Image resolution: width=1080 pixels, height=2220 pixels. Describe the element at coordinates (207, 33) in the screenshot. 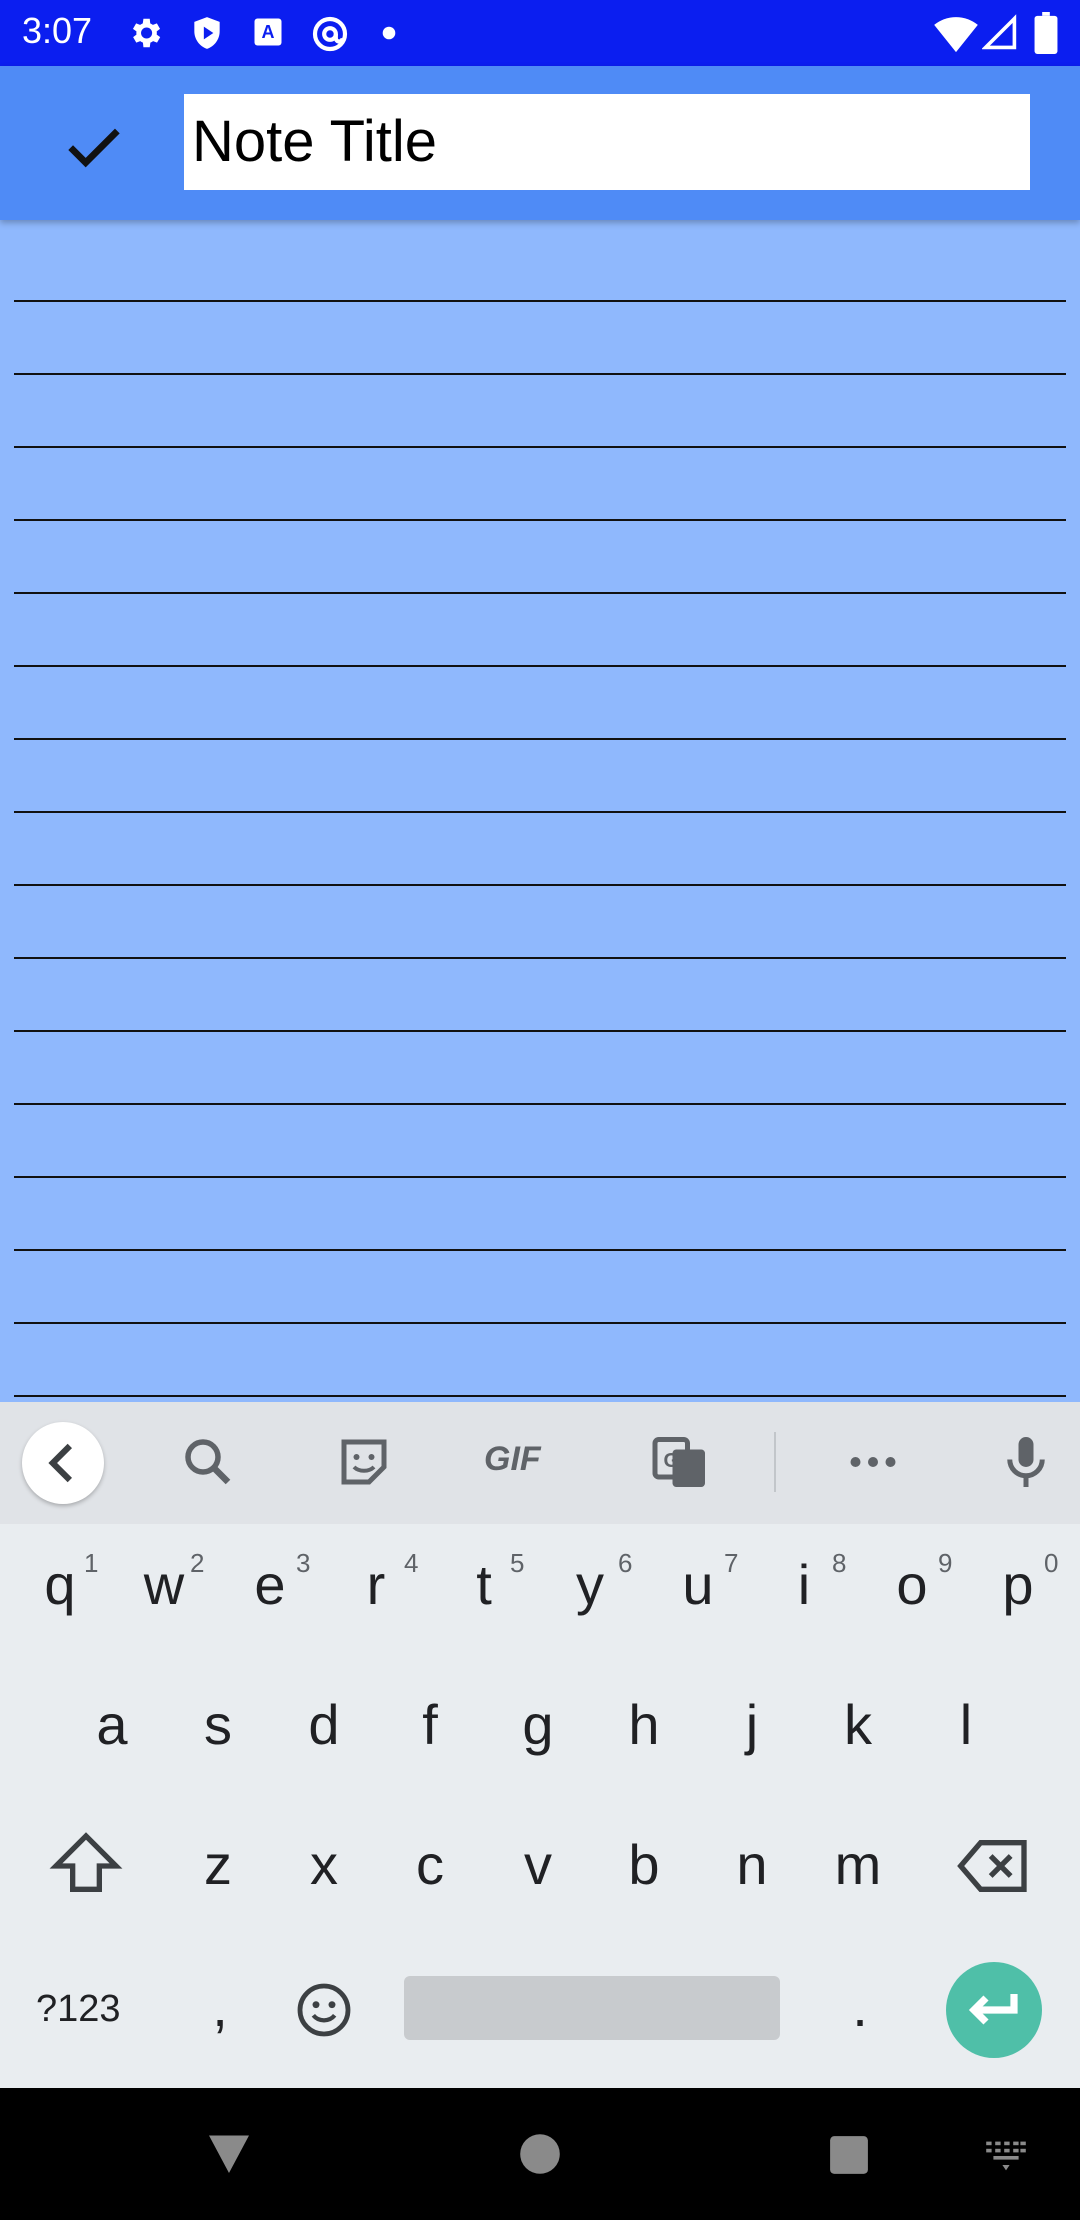

I see `shield-play-icon` at that location.